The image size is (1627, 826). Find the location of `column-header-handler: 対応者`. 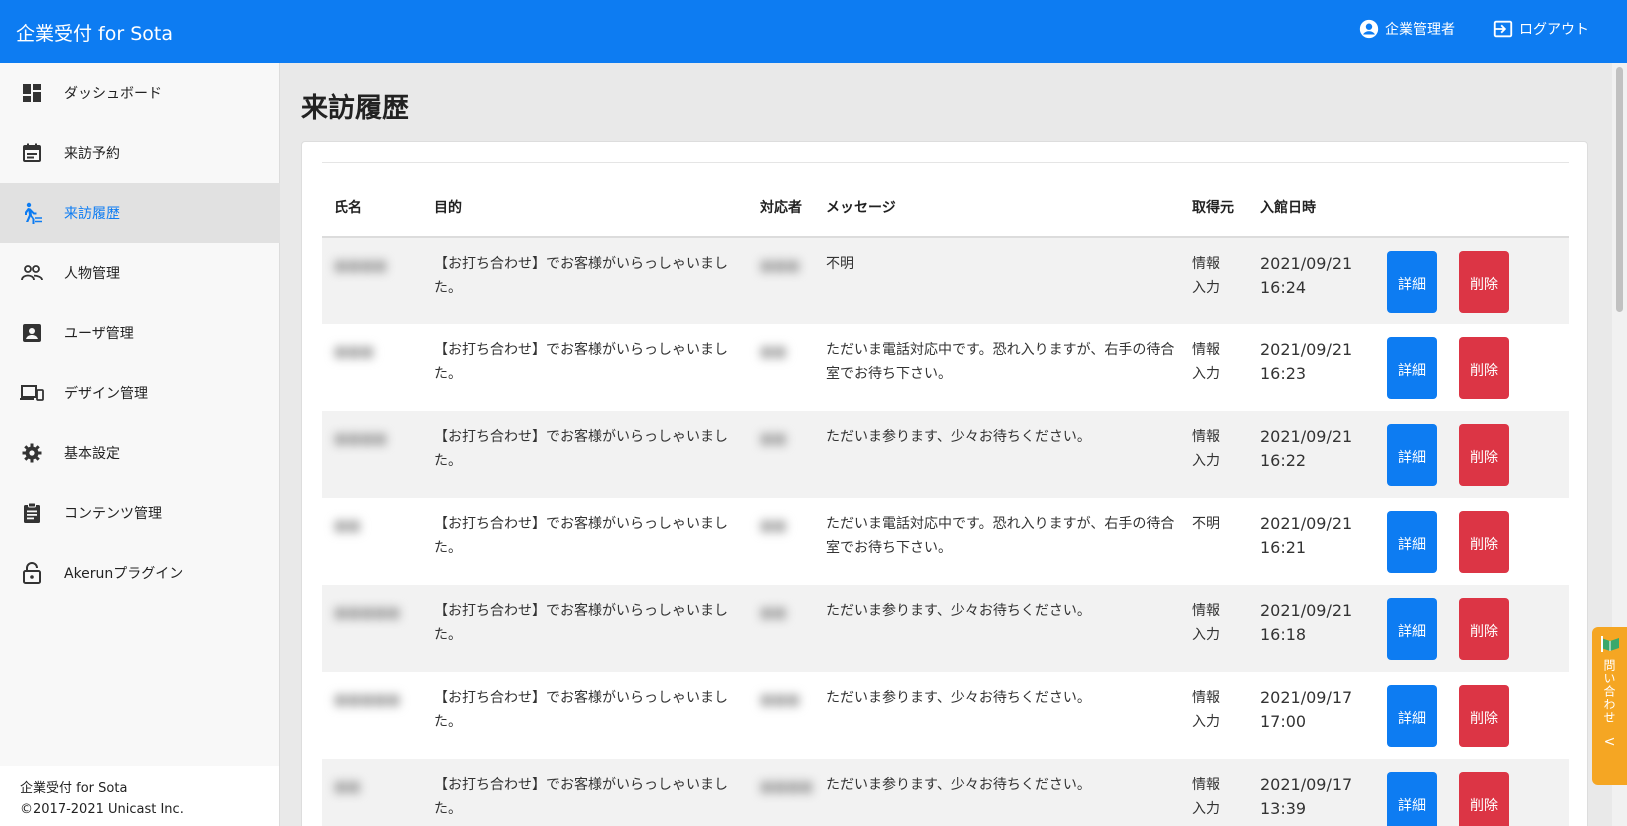

column-header-handler: 対応者 is located at coordinates (781, 200).